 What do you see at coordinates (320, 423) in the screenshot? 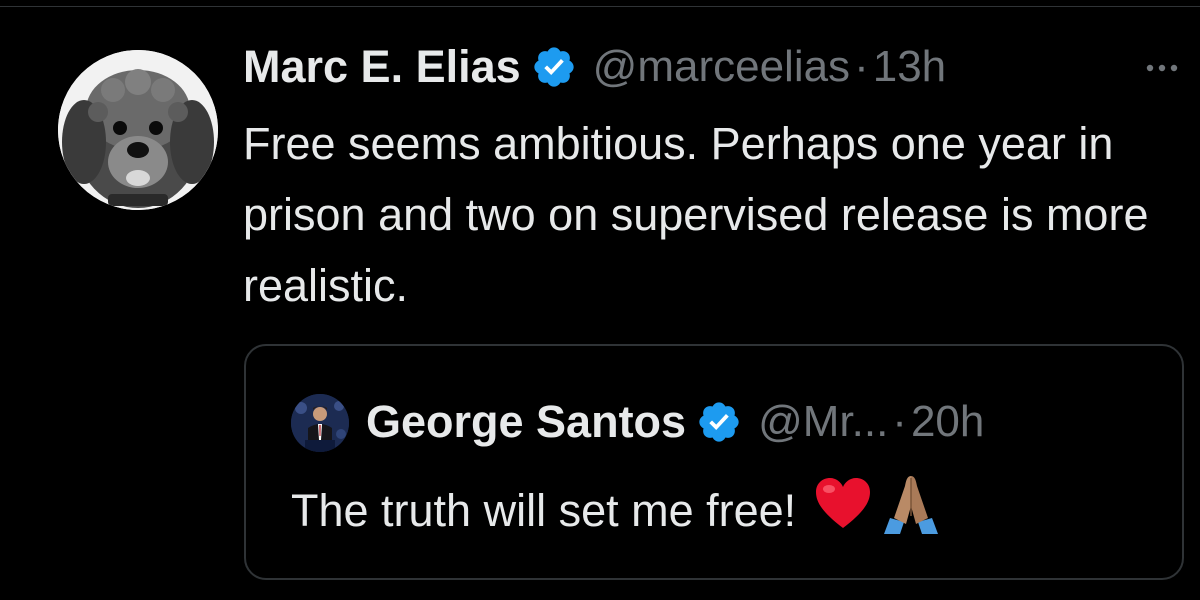
I see `quoted-author-avatar` at bounding box center [320, 423].